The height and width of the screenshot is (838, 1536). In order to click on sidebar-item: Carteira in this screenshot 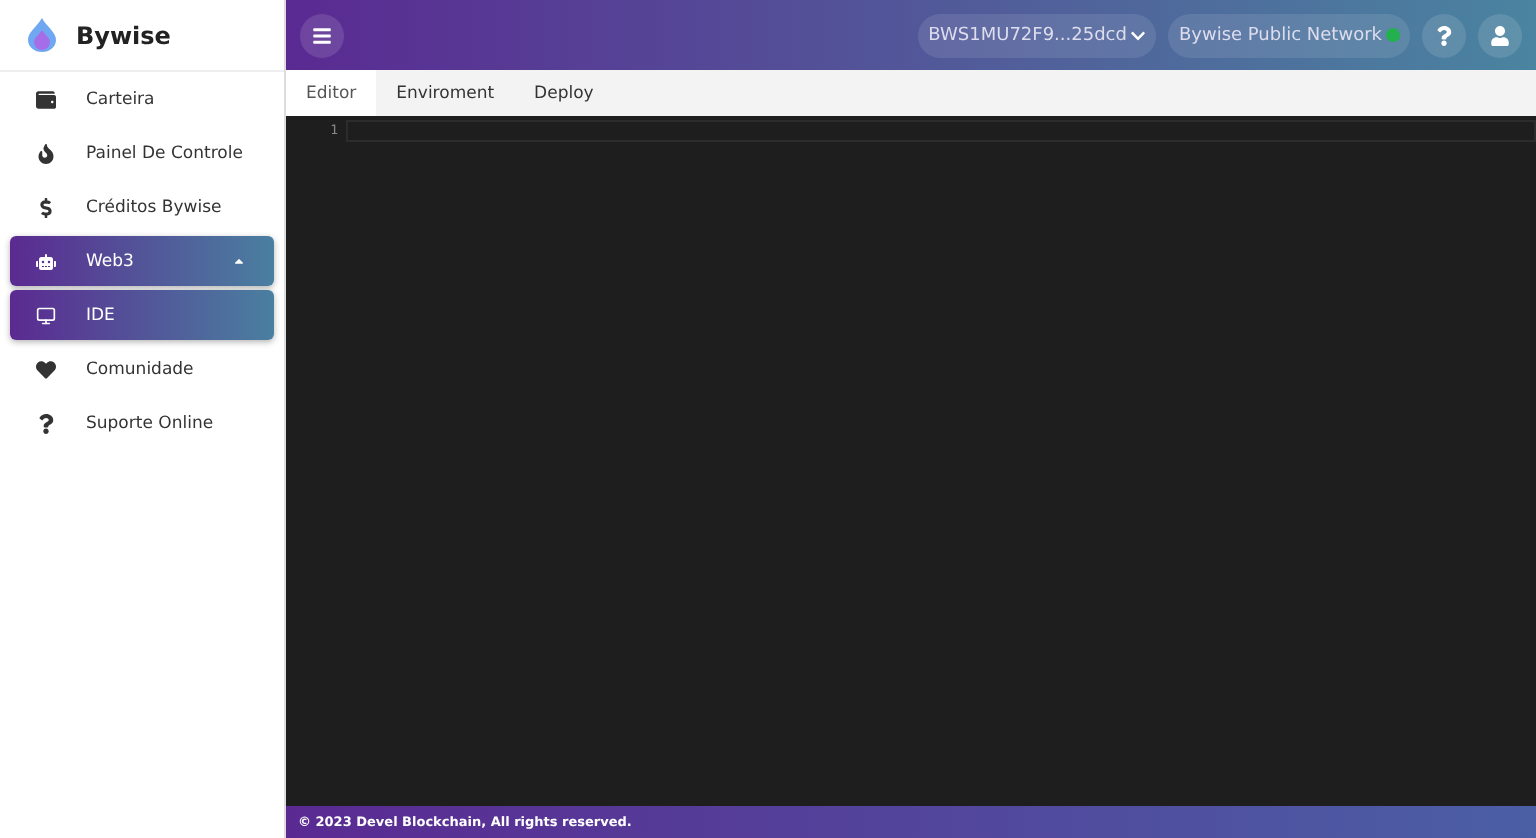, I will do `click(142, 99)`.